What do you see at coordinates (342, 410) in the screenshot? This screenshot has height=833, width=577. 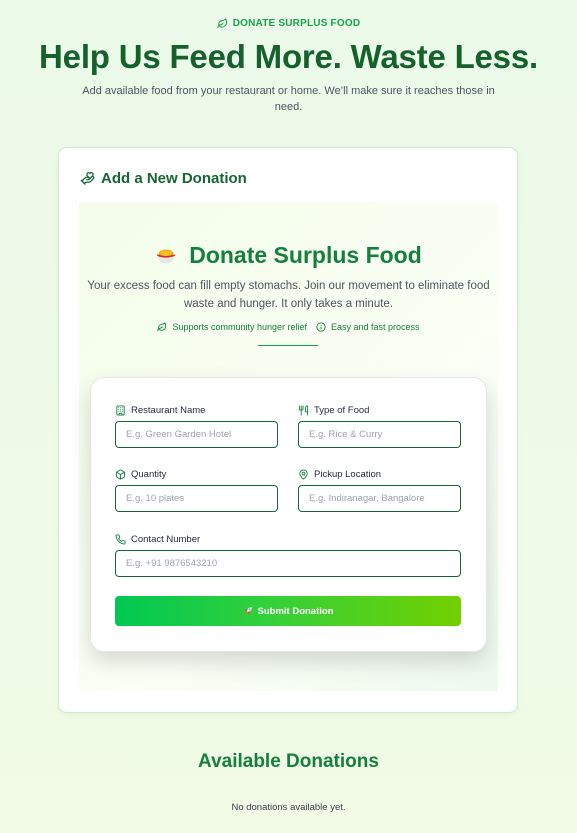 I see `food-type-label: Type of Food` at bounding box center [342, 410].